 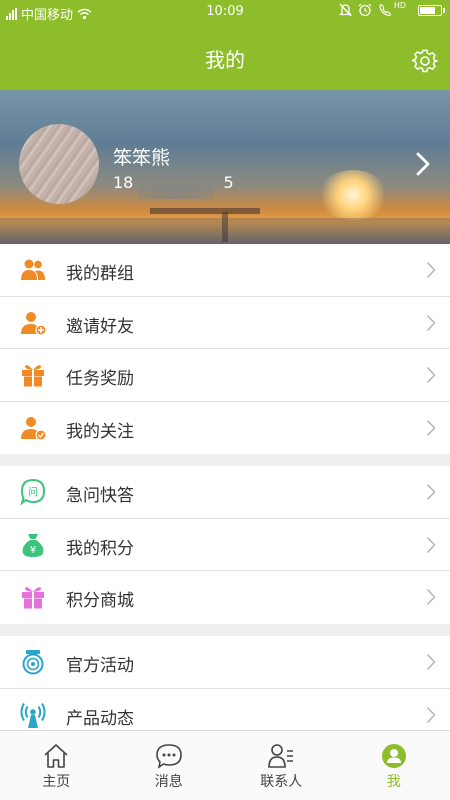 What do you see at coordinates (33, 662) in the screenshot?
I see `official-activity-icon` at bounding box center [33, 662].